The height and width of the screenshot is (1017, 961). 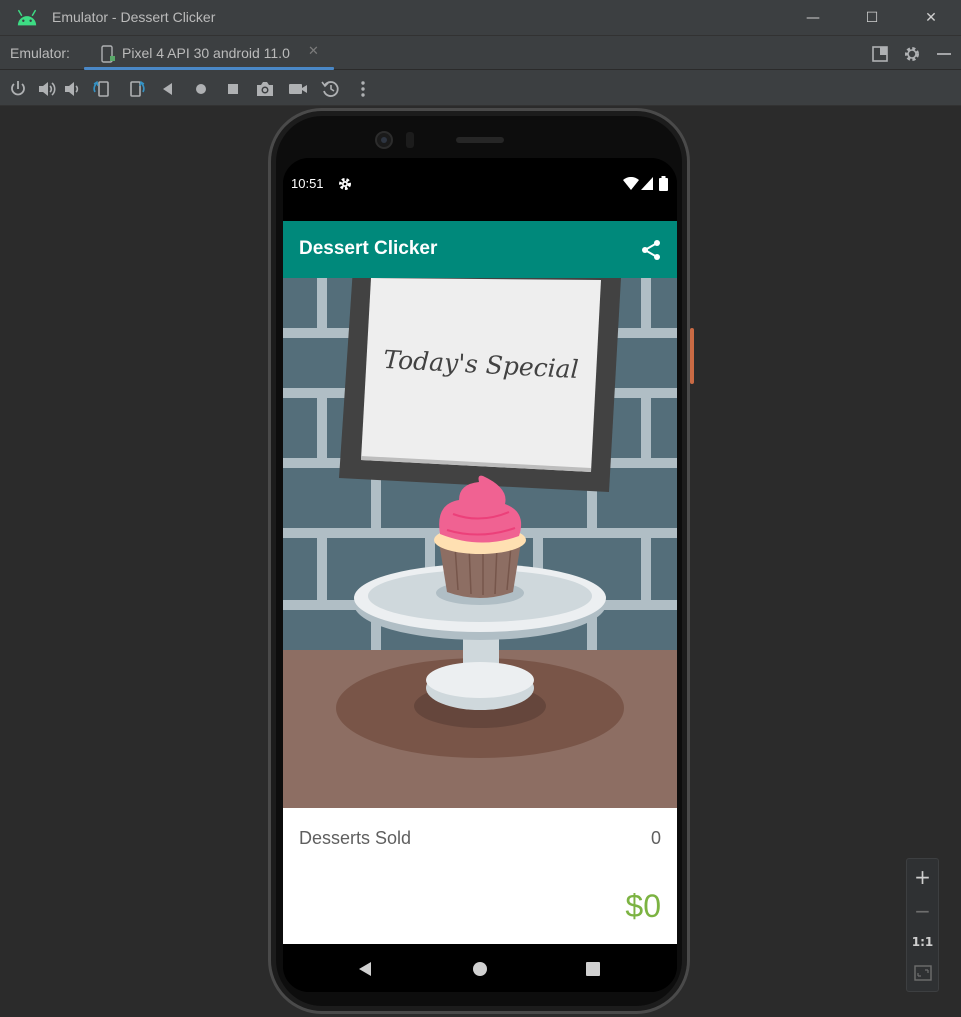 I want to click on screenshot-icon, so click(x=265, y=89).